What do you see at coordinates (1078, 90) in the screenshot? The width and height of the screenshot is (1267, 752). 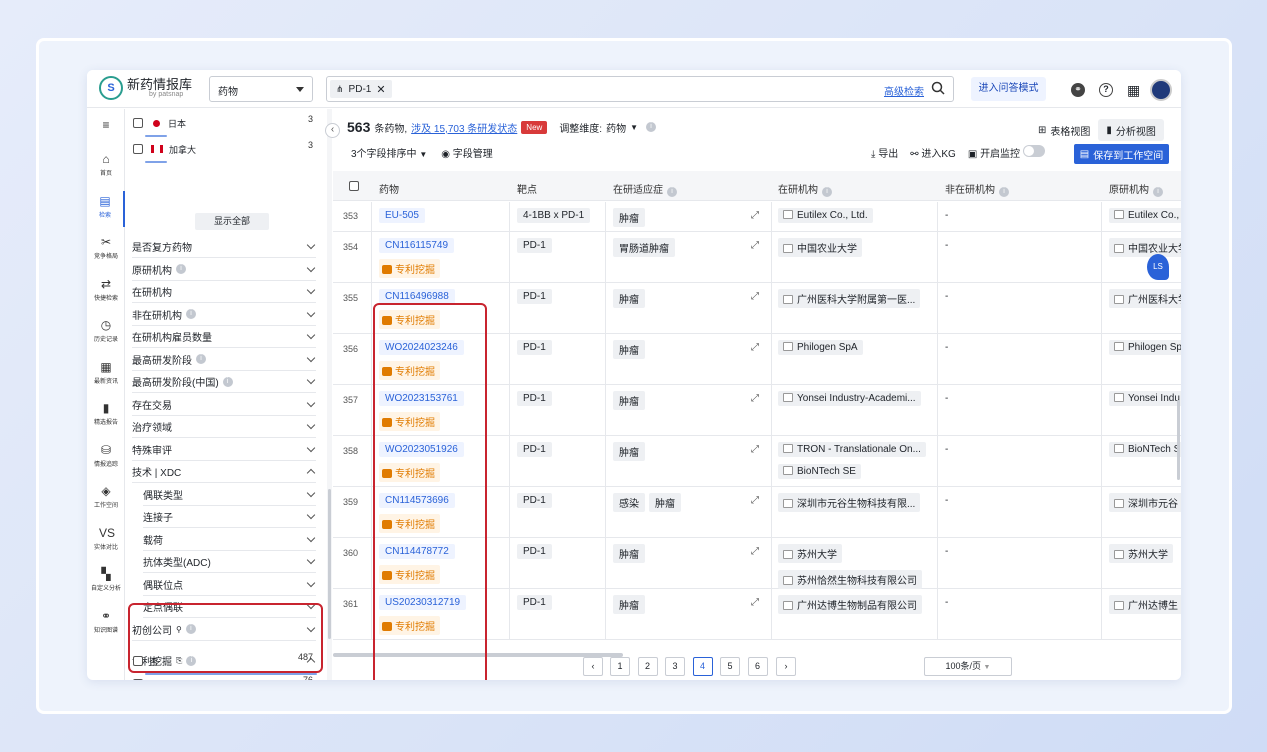 I see `link-icon: ⚭` at bounding box center [1078, 90].